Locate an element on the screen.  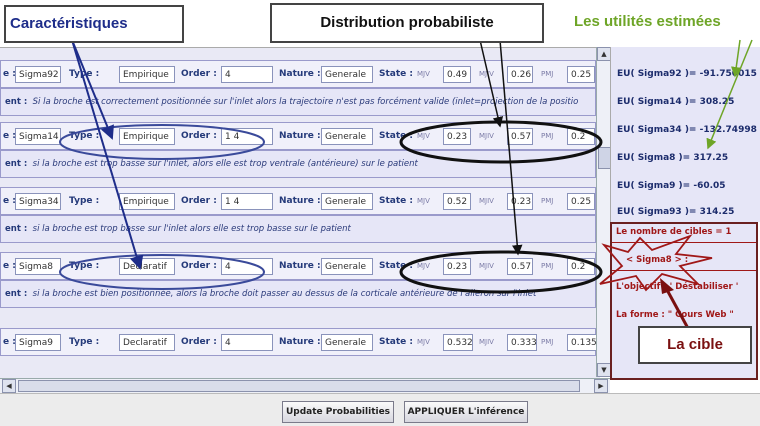
utility-value: EU( Sigma14 )= 308.25 is located at coordinates (676, 102).